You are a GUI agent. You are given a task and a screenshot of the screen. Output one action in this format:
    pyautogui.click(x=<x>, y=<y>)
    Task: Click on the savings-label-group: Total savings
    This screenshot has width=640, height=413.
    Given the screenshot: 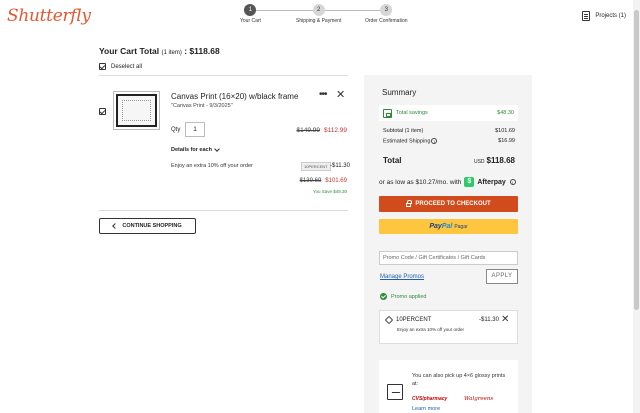 What is the action you would take?
    pyautogui.click(x=405, y=113)
    